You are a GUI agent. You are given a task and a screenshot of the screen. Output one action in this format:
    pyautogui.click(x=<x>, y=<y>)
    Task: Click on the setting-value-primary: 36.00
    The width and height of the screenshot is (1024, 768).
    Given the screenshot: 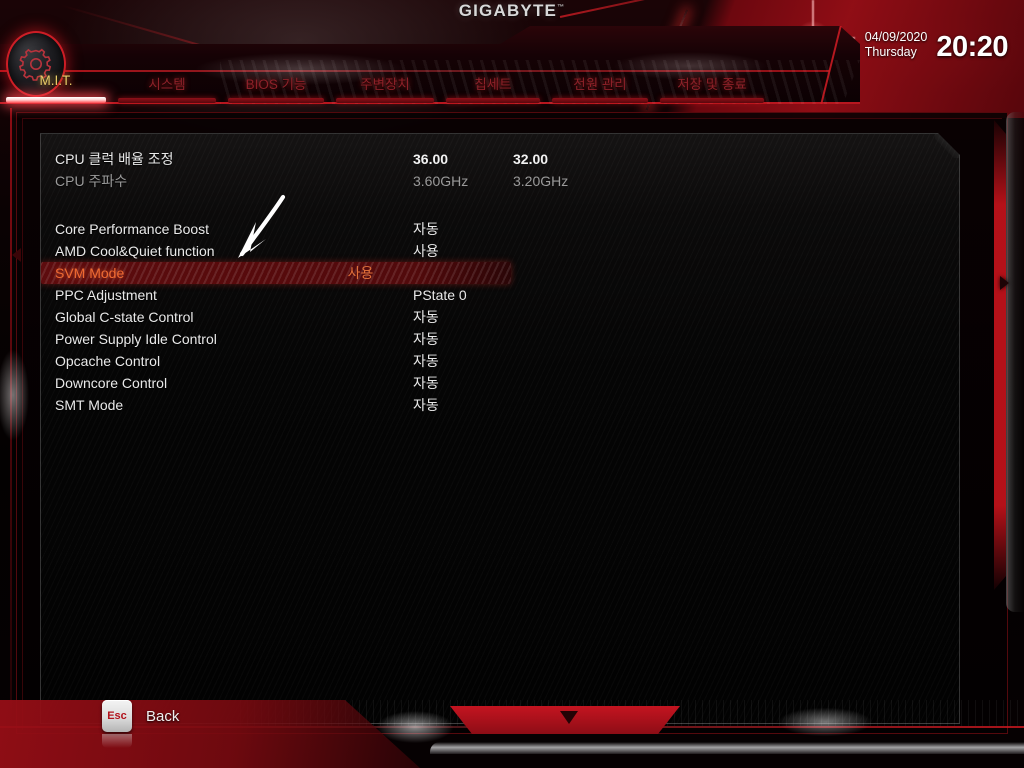 What is the action you would take?
    pyautogui.click(x=431, y=159)
    